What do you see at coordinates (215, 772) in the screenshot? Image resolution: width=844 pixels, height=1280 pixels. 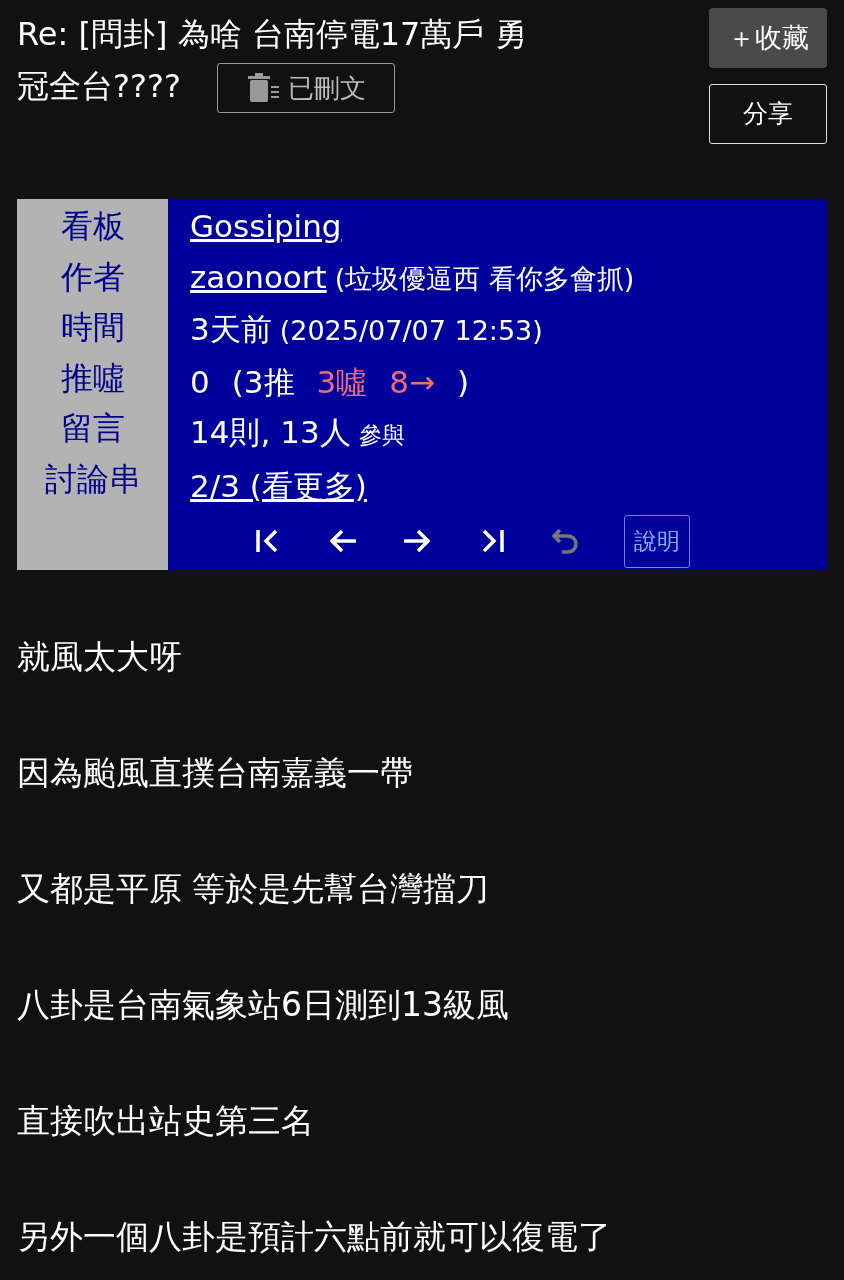 I see `body-paragraph: 因為颱風直撲台南嘉義一帶` at bounding box center [215, 772].